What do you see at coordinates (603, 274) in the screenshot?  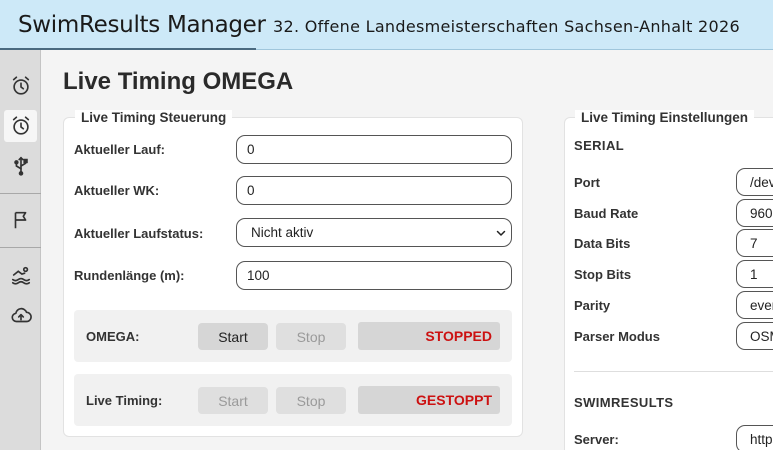 I see `stop-bits-label: Stop Bits` at bounding box center [603, 274].